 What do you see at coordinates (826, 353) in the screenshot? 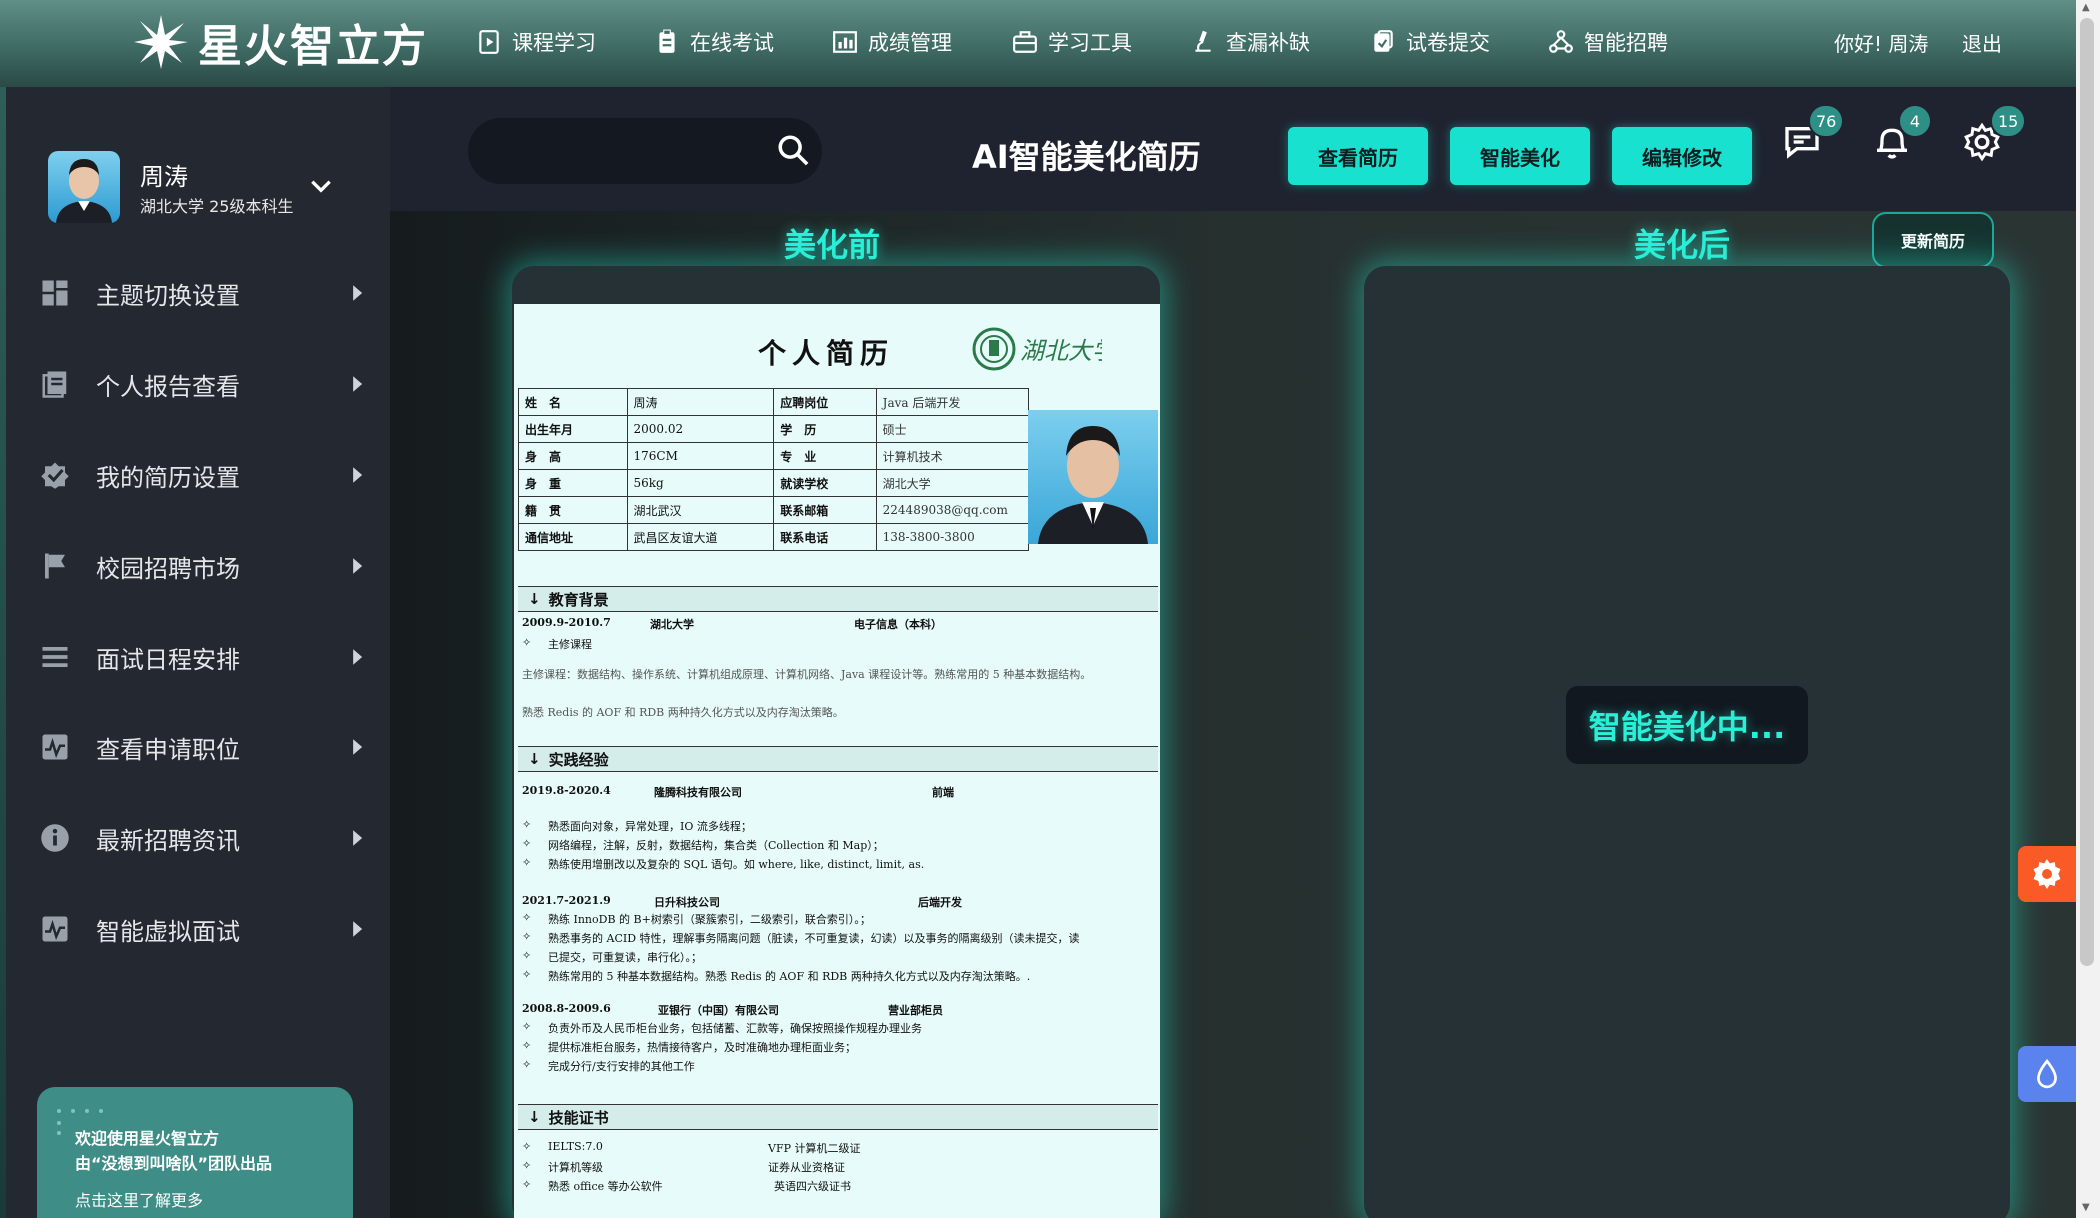
I see `resume-title: 个人简历` at bounding box center [826, 353].